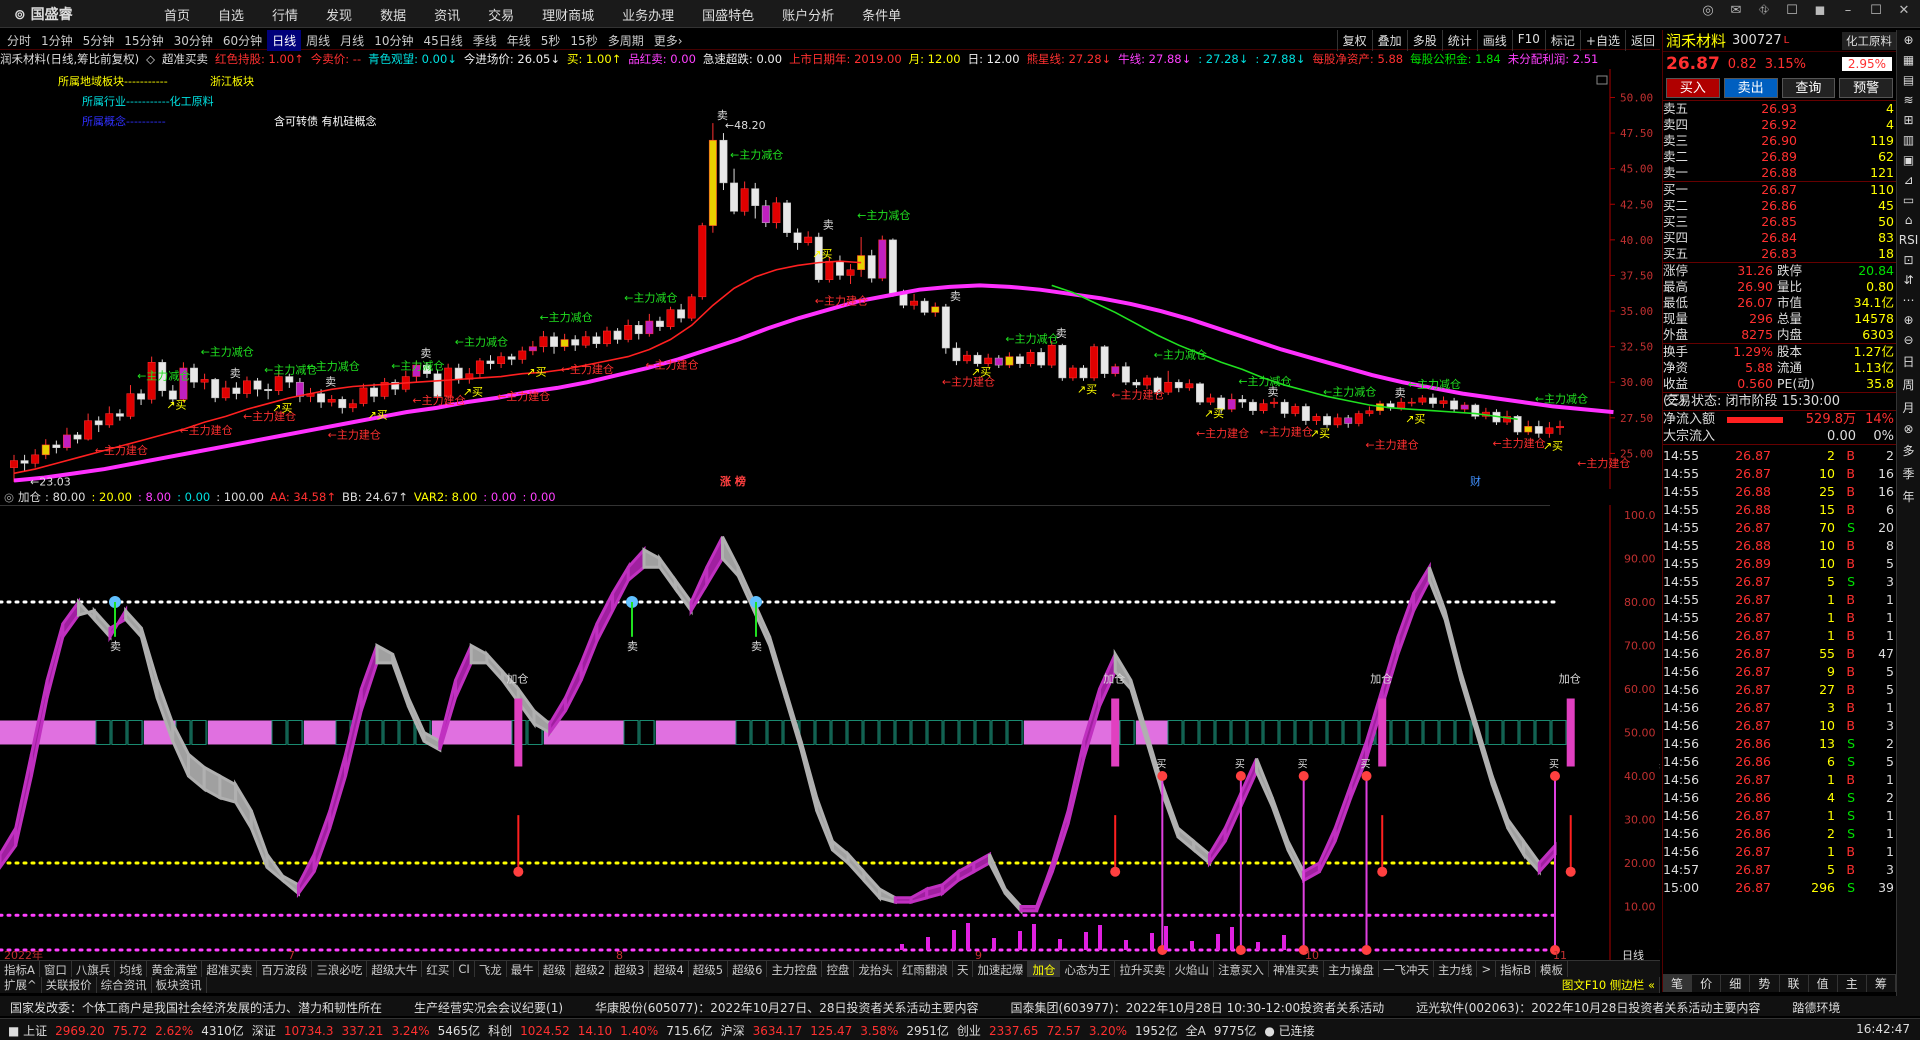 Image resolution: width=1920 pixels, height=1040 pixels. What do you see at coordinates (668, 40) in the screenshot?
I see `period-tab: 更多›` at bounding box center [668, 40].